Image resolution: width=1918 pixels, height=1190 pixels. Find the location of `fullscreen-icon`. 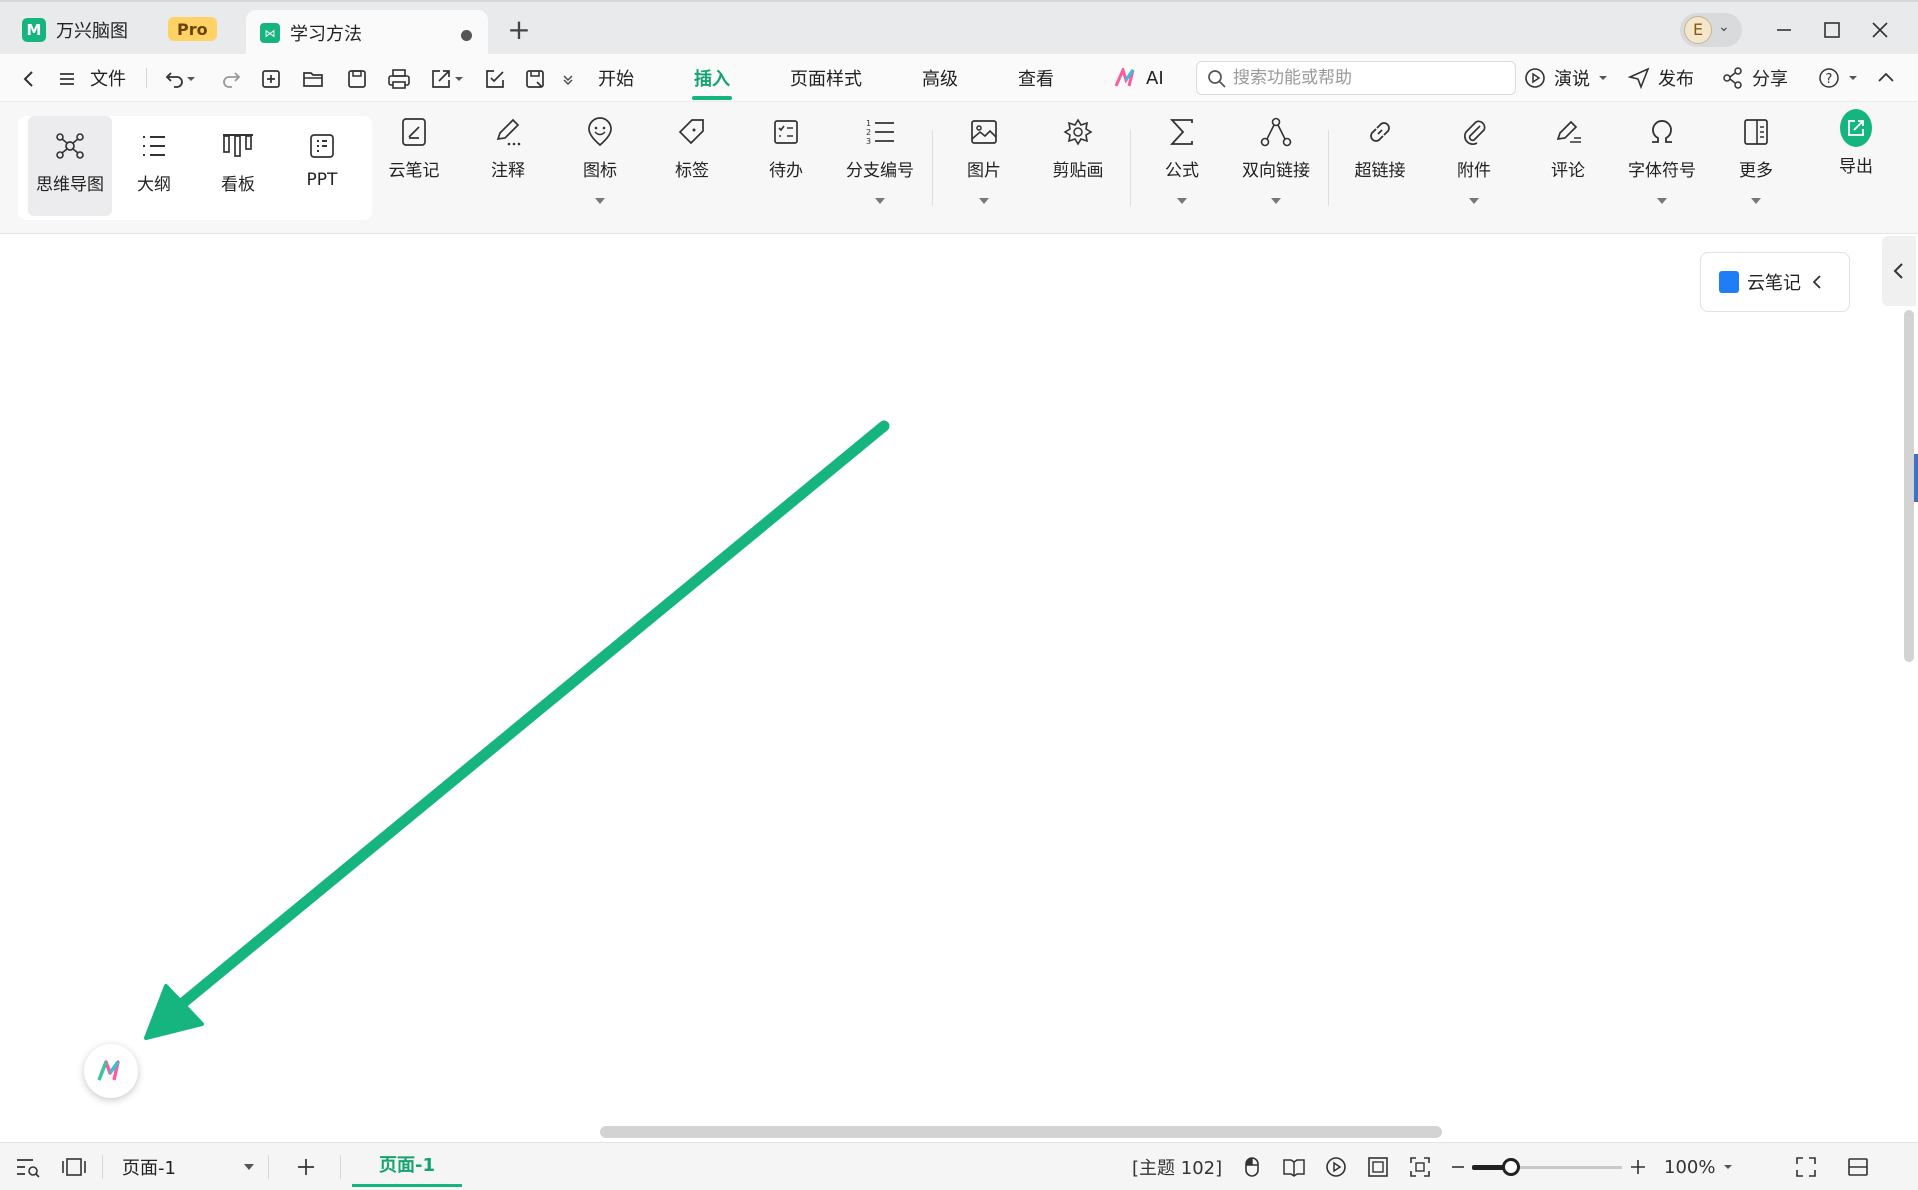

fullscreen-icon is located at coordinates (1806, 1167).